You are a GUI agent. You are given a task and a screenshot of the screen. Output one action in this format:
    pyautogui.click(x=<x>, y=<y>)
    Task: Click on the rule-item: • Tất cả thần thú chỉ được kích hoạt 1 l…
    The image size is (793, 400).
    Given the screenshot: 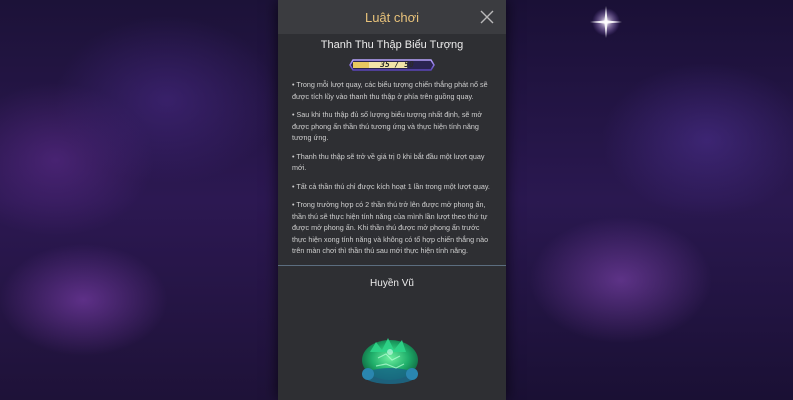 What is the action you would take?
    pyautogui.click(x=391, y=186)
    